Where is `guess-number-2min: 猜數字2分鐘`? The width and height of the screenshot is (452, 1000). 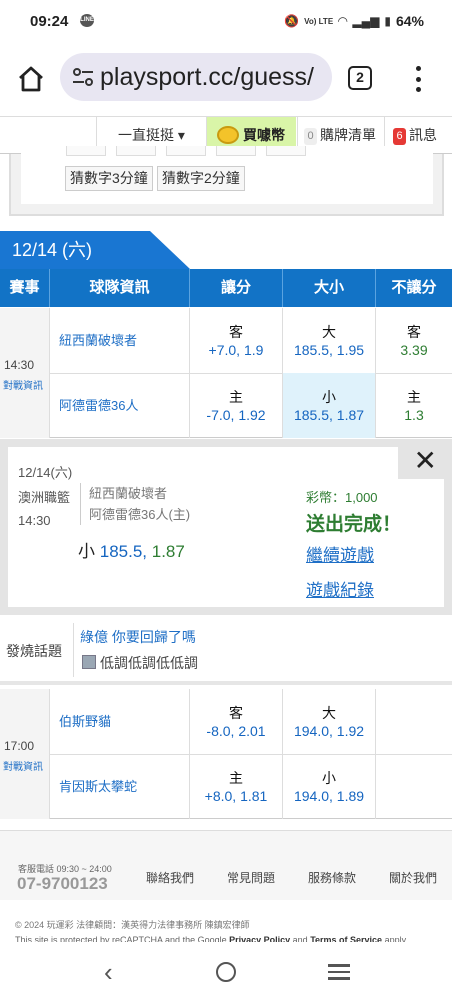
guess-number-2min: 猜數字2分鐘 is located at coordinates (201, 178).